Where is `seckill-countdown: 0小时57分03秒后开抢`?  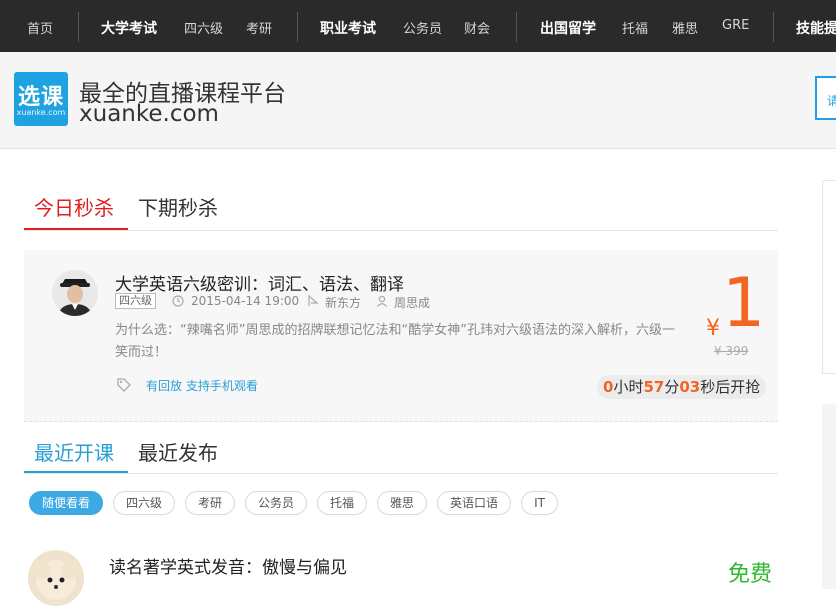
seckill-countdown: 0小时57分03秒后开抢 is located at coordinates (682, 387).